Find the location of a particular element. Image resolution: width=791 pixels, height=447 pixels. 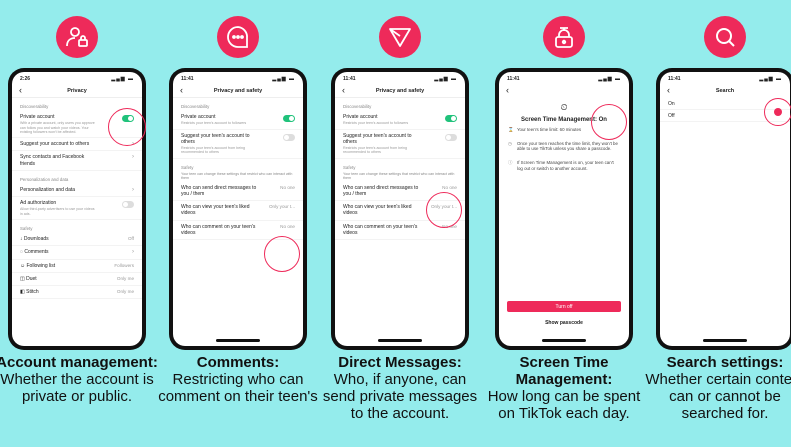

stitch-label: Stitch is located at coordinates (32, 292).